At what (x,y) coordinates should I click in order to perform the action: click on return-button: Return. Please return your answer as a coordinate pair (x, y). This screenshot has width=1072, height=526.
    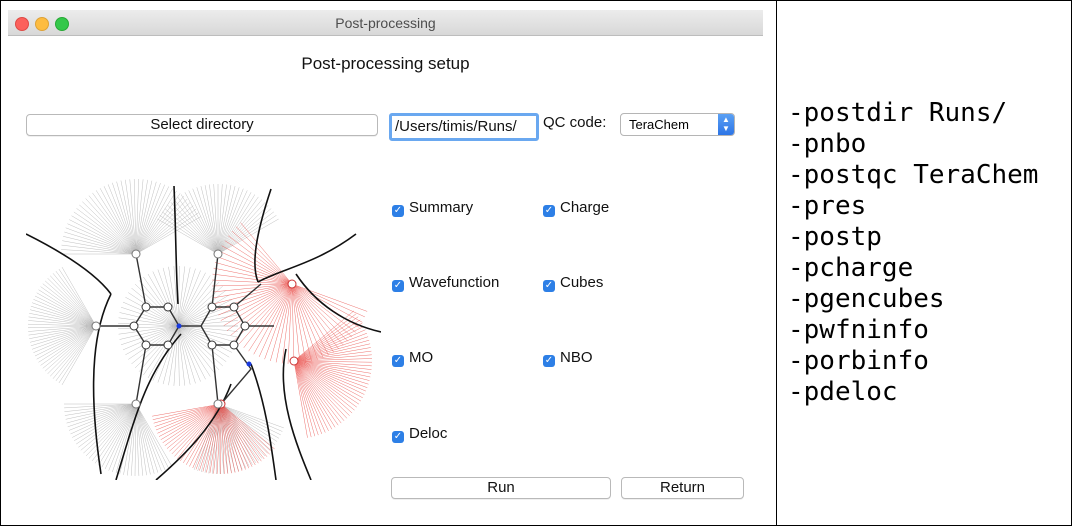
    Looking at the image, I should click on (682, 488).